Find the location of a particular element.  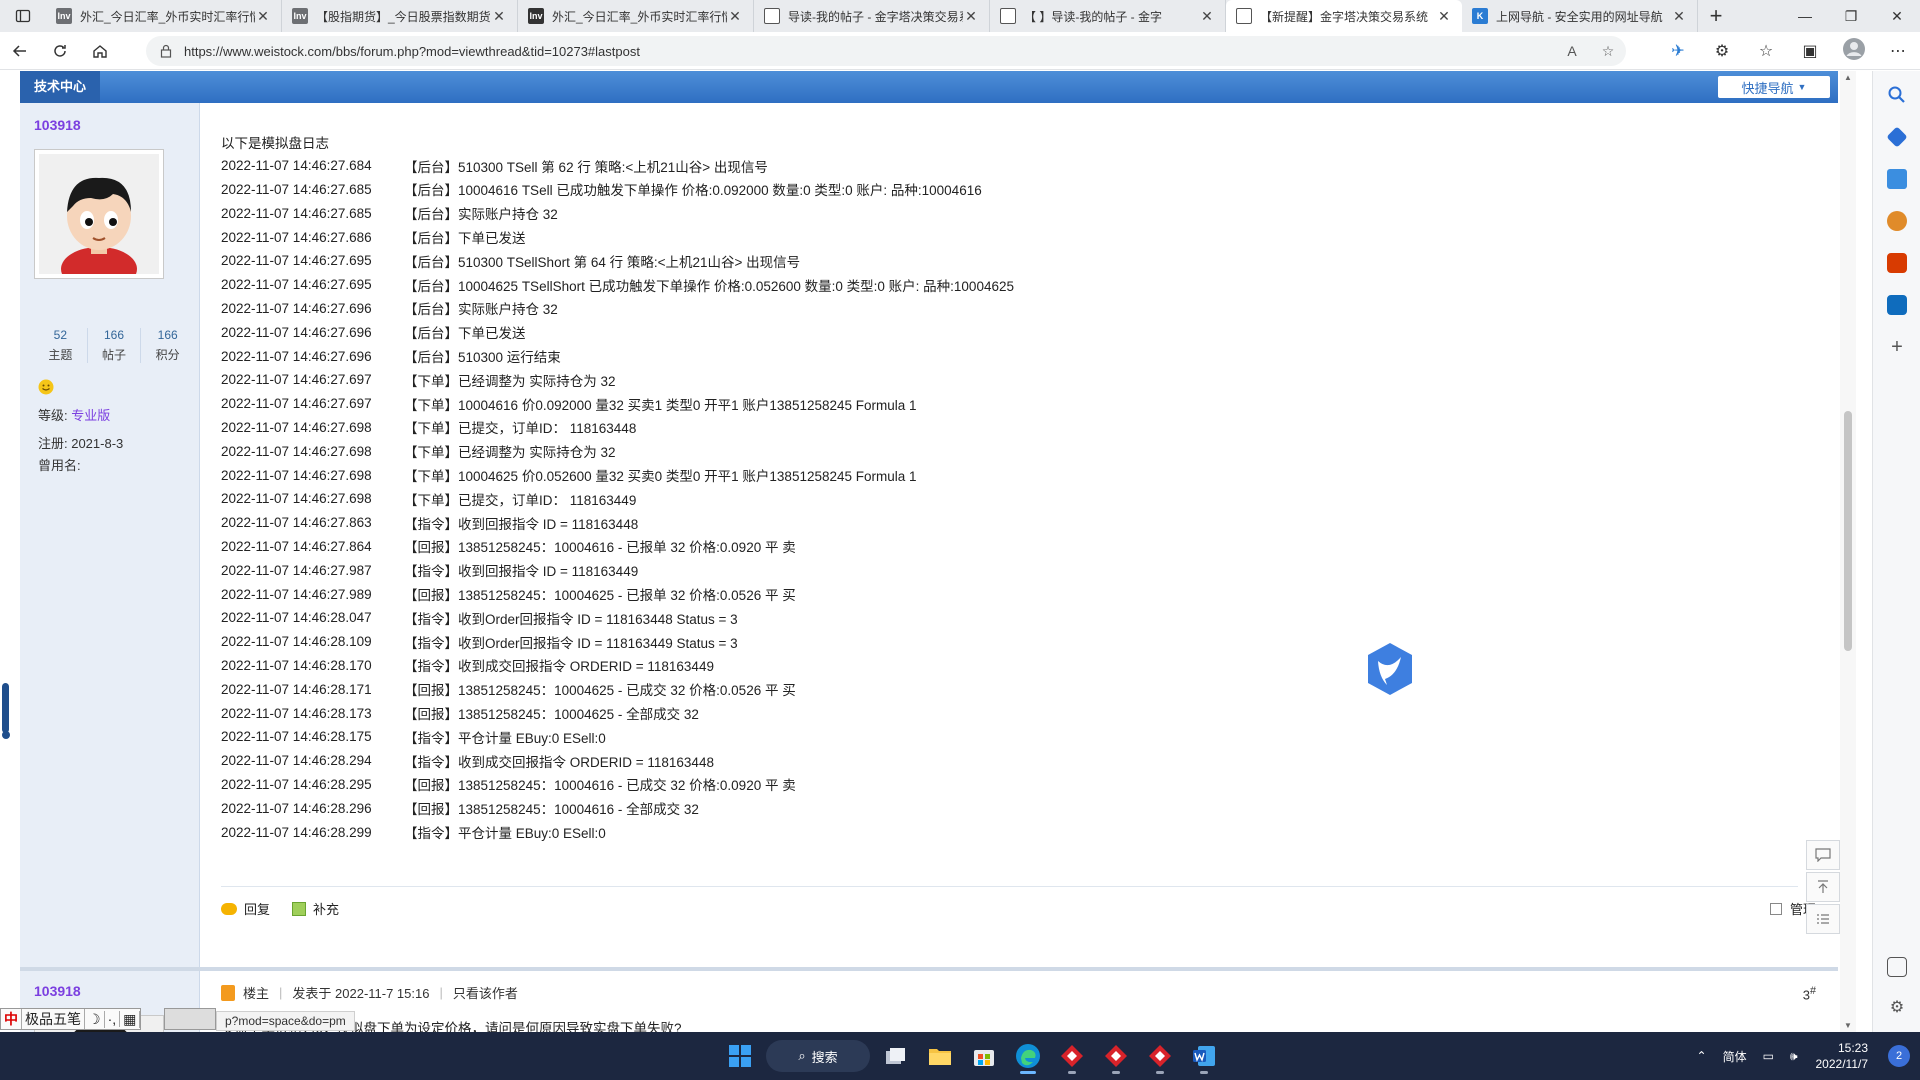

close-window-button: ✕ is located at coordinates (1897, 16).